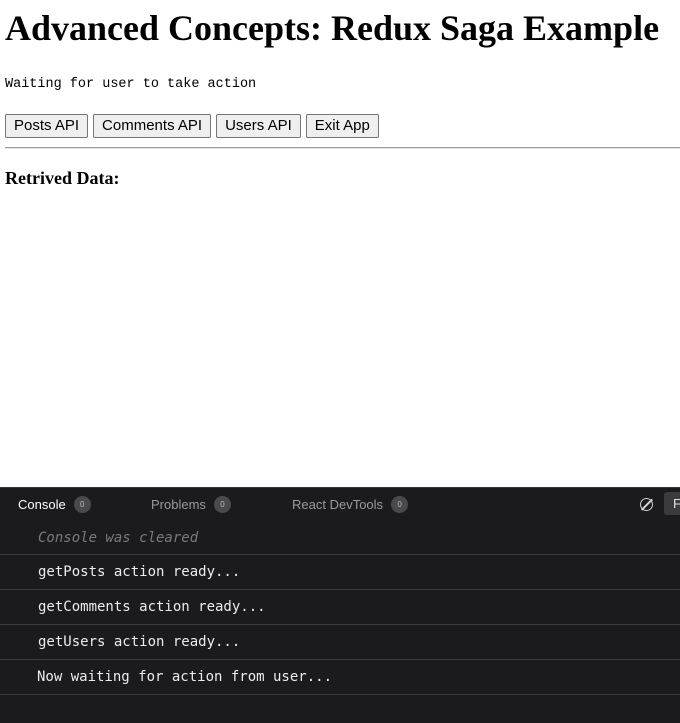  I want to click on filter-button: F, so click(672, 503).